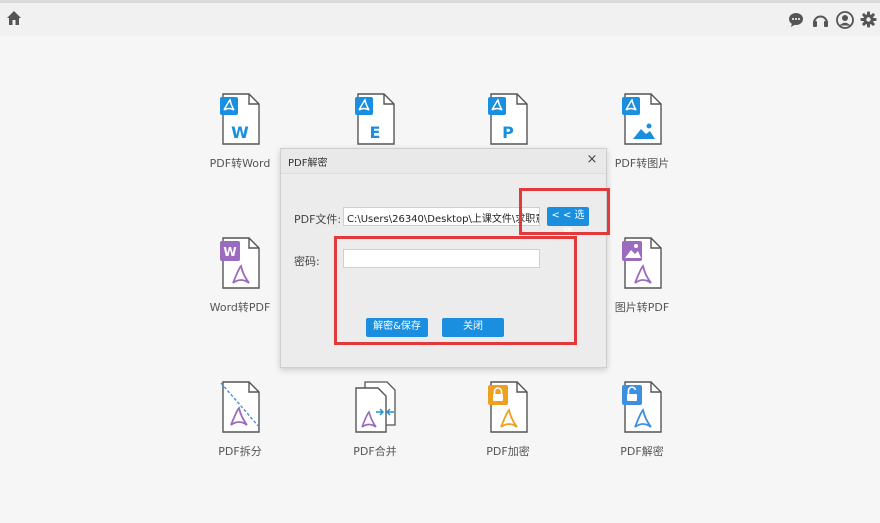  What do you see at coordinates (240, 407) in the screenshot?
I see `pdf-split-icon` at bounding box center [240, 407].